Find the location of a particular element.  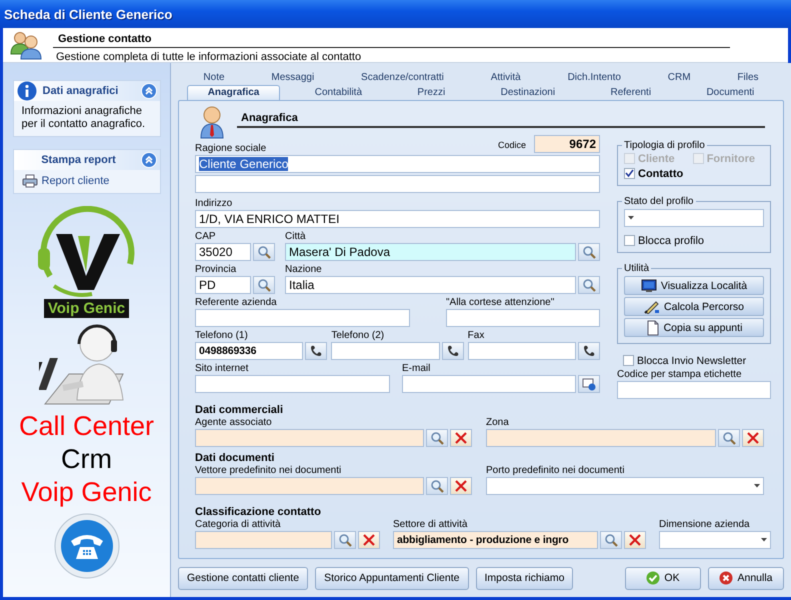

info-icon is located at coordinates (26, 91).